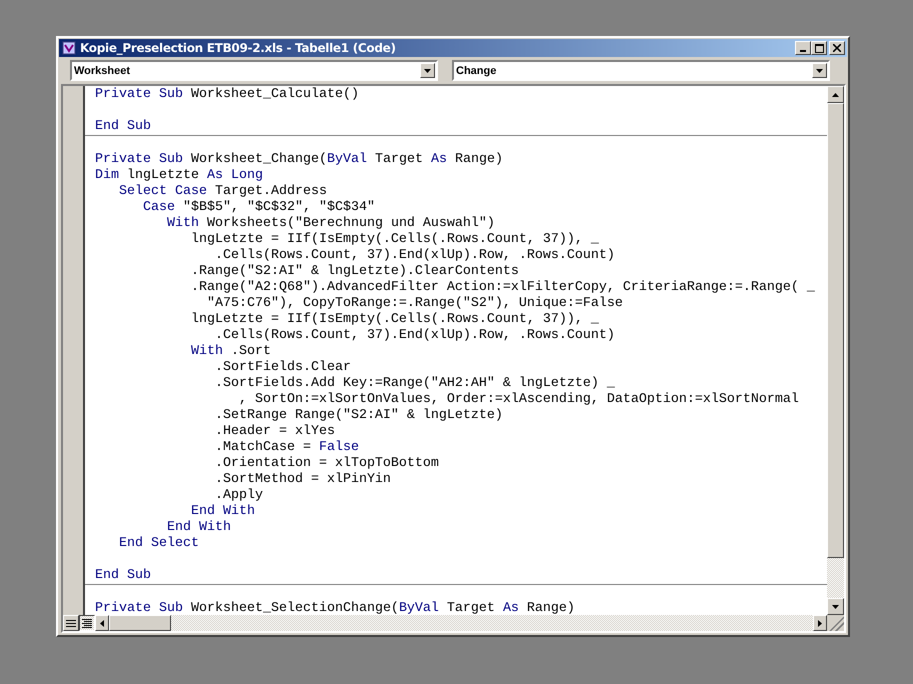 This screenshot has width=913, height=684. Describe the element at coordinates (354, 271) in the screenshot. I see `code-line: .Range("S2:AI" & lngLetzte).ClearContents` at that location.